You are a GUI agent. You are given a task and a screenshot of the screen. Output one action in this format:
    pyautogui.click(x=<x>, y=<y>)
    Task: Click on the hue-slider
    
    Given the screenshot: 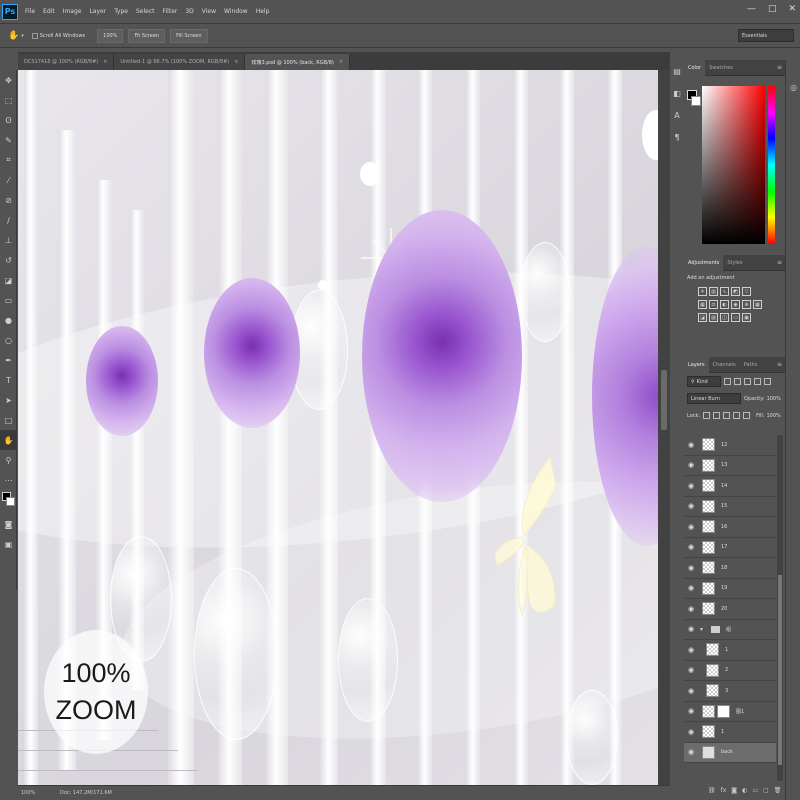 What is the action you would take?
    pyautogui.click(x=771, y=165)
    